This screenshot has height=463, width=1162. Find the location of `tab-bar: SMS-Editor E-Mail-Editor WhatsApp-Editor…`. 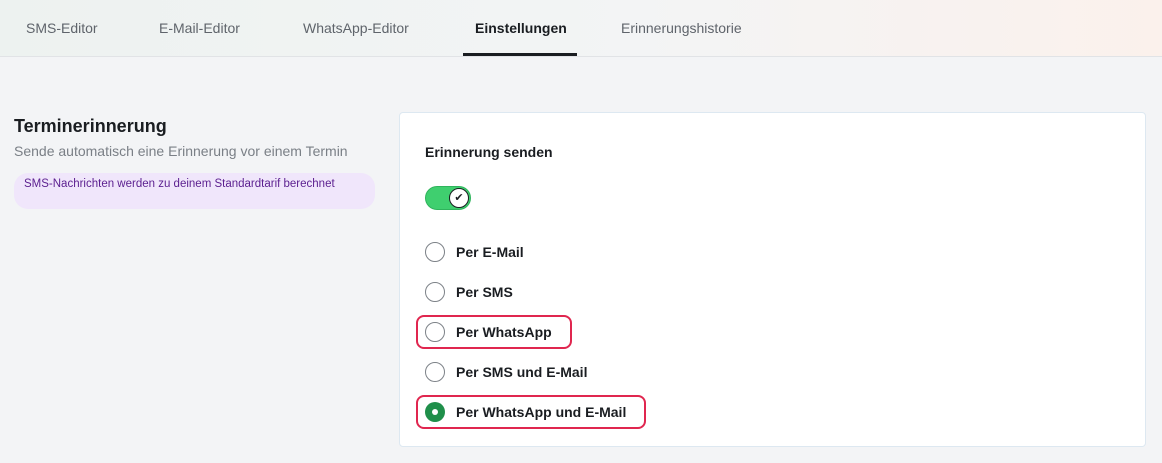

tab-bar: SMS-Editor E-Mail-Editor WhatsApp-Editor… is located at coordinates (581, 28).